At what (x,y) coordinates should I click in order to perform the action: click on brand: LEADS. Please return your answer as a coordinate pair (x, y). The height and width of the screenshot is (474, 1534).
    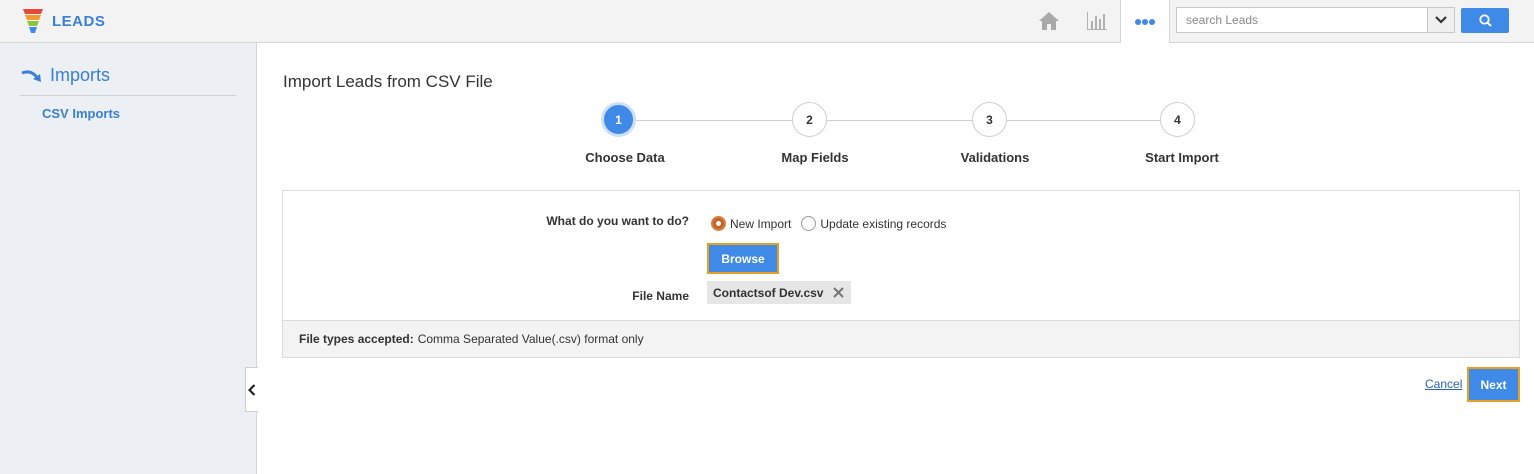
    Looking at the image, I should click on (63, 21).